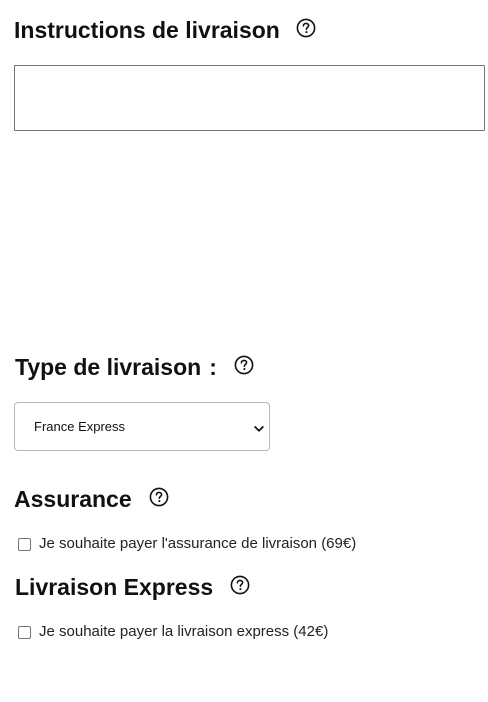 The width and height of the screenshot is (488, 702). I want to click on delivery-instructions-textarea, so click(249, 98).